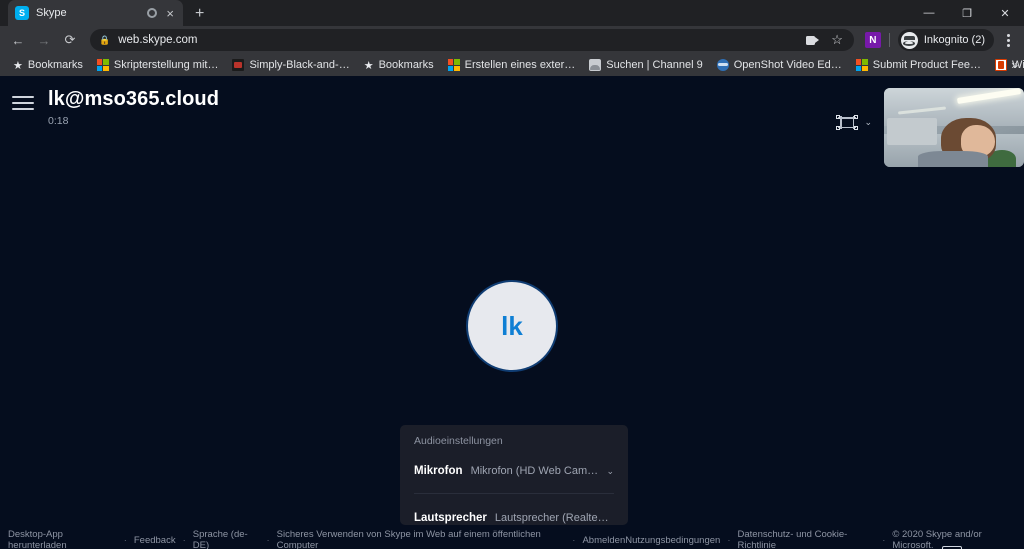 This screenshot has height=549, width=1024. Describe the element at coordinates (872, 40) in the screenshot. I see `onenote-extension-icon: N` at that location.